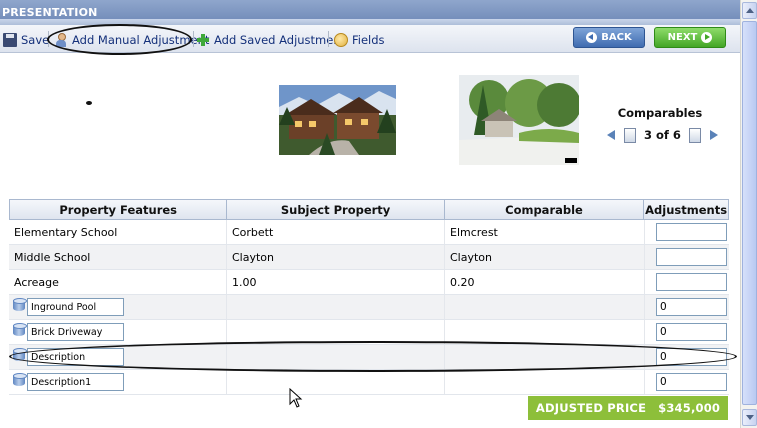 The width and height of the screenshot is (757, 428). I want to click on arrow-left-circle-icon, so click(592, 37).